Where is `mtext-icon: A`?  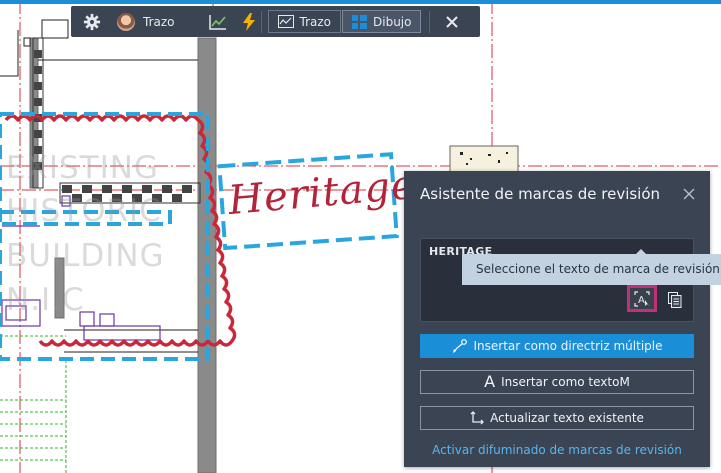 mtext-icon: A is located at coordinates (490, 381).